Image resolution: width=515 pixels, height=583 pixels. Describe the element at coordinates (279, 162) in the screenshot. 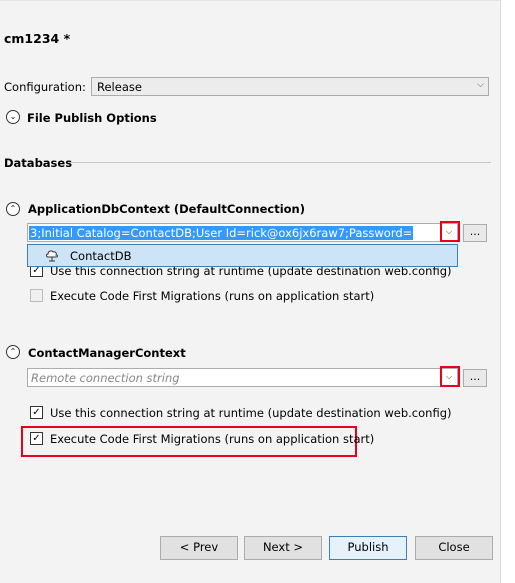

I see `databases-divider` at that location.